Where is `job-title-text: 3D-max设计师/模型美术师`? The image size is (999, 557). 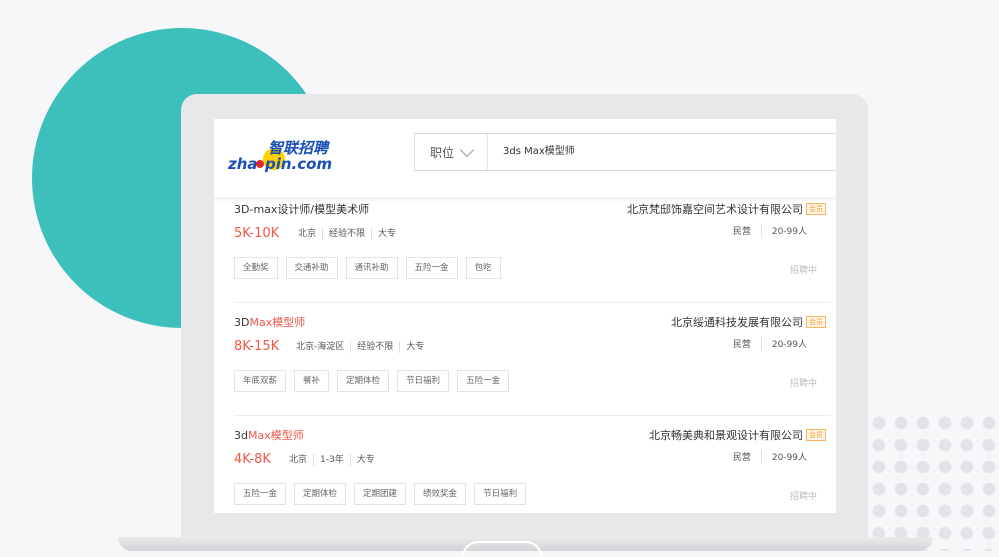
job-title-text: 3D-max设计师/模型美术师 is located at coordinates (302, 209).